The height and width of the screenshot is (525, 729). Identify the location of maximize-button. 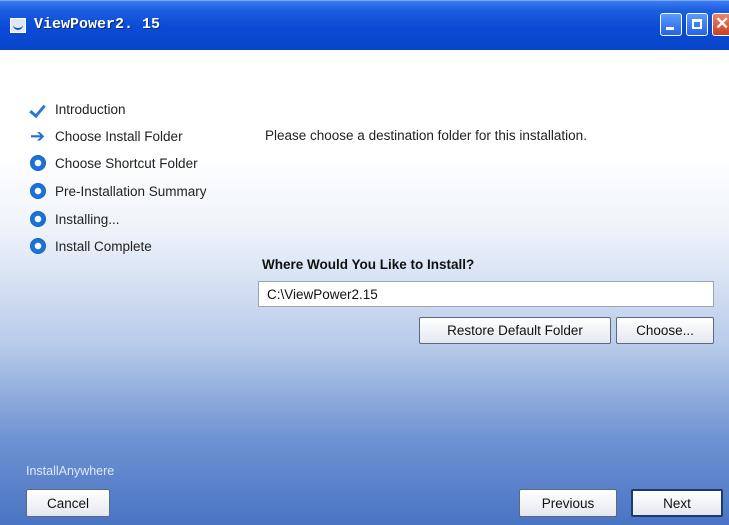
(697, 24).